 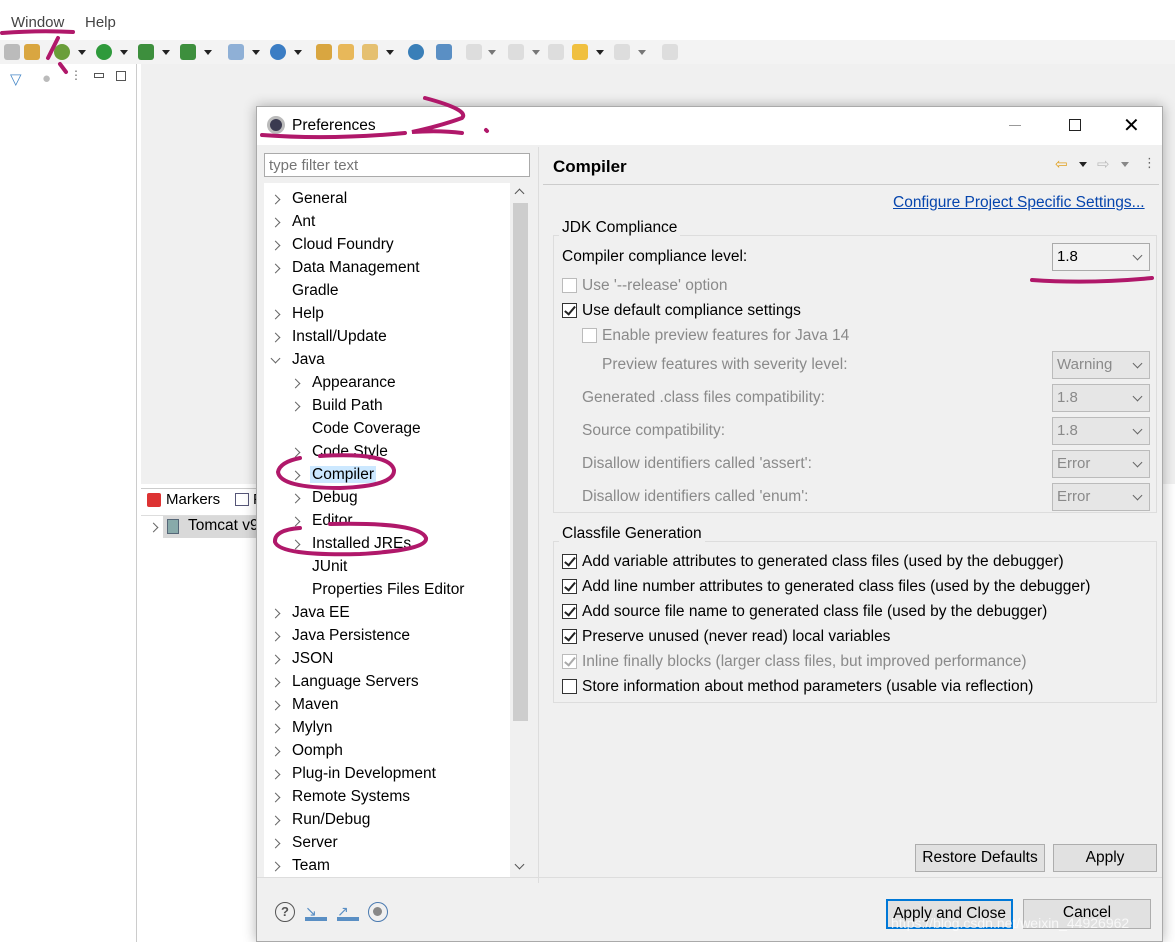 What do you see at coordinates (1131, 125) in the screenshot?
I see `close-icon: ✕` at bounding box center [1131, 125].